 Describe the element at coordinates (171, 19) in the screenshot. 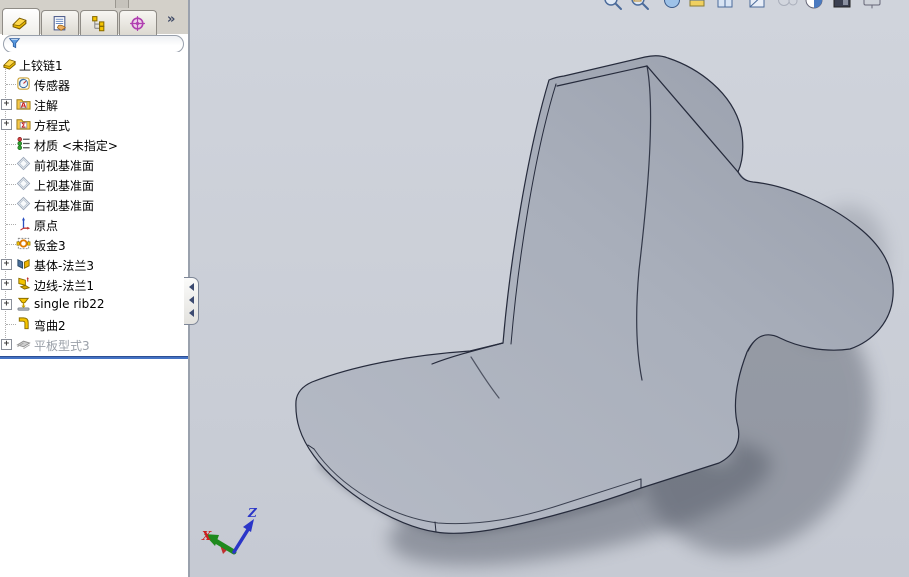

I see `tab-overflow-chevron: »` at that location.